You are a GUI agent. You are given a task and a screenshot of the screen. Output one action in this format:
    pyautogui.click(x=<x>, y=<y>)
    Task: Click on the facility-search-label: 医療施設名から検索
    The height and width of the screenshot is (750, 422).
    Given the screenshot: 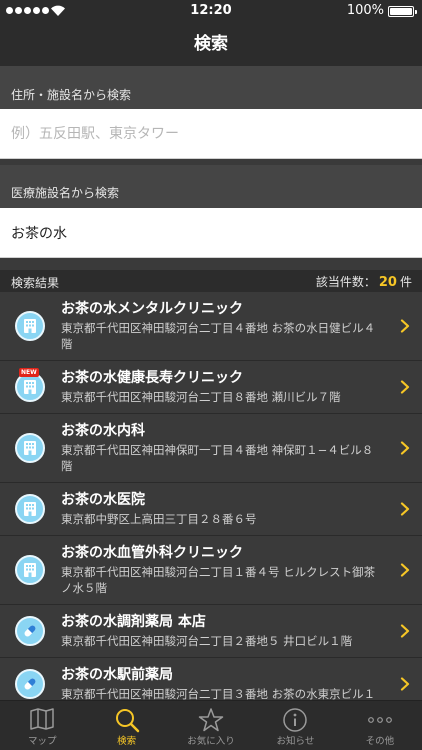 What is the action you would take?
    pyautogui.click(x=211, y=186)
    